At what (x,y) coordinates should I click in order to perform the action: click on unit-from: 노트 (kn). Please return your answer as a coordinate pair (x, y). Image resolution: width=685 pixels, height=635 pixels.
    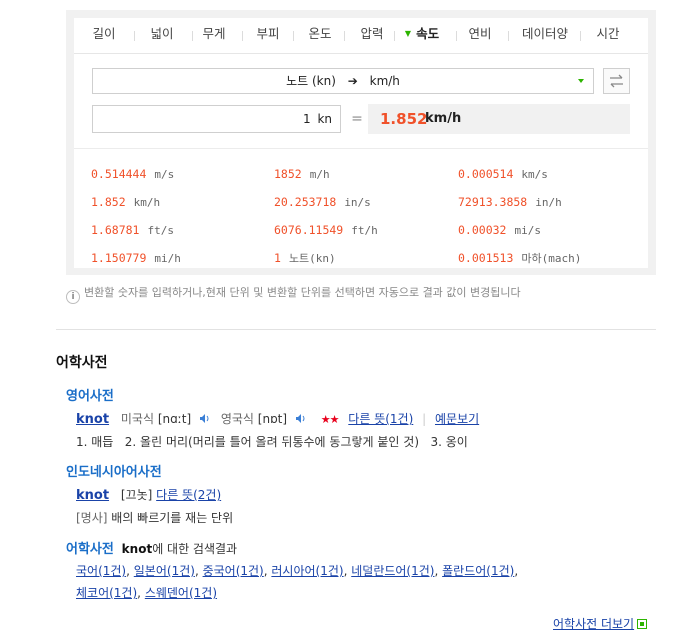
    Looking at the image, I should click on (311, 81).